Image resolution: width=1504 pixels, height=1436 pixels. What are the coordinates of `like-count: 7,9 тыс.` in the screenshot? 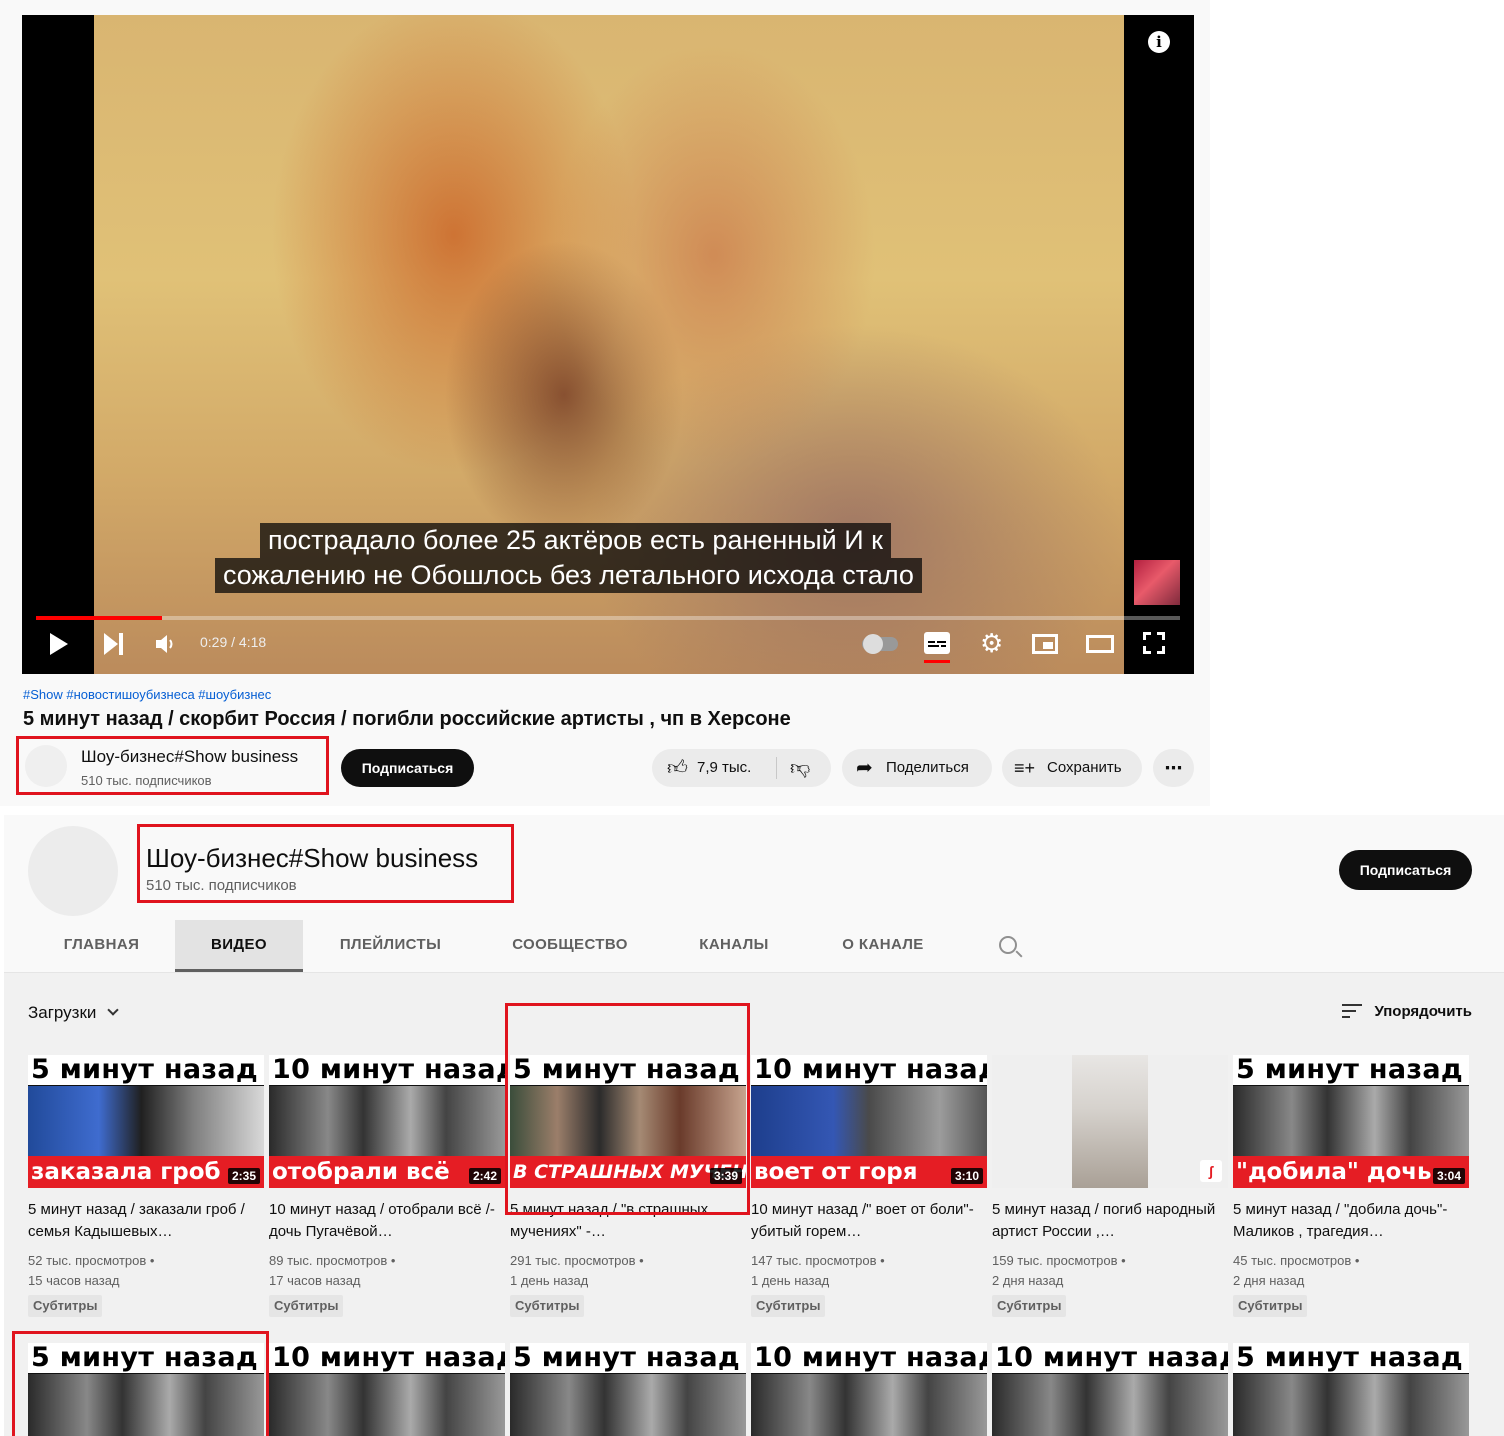 It's located at (724, 768).